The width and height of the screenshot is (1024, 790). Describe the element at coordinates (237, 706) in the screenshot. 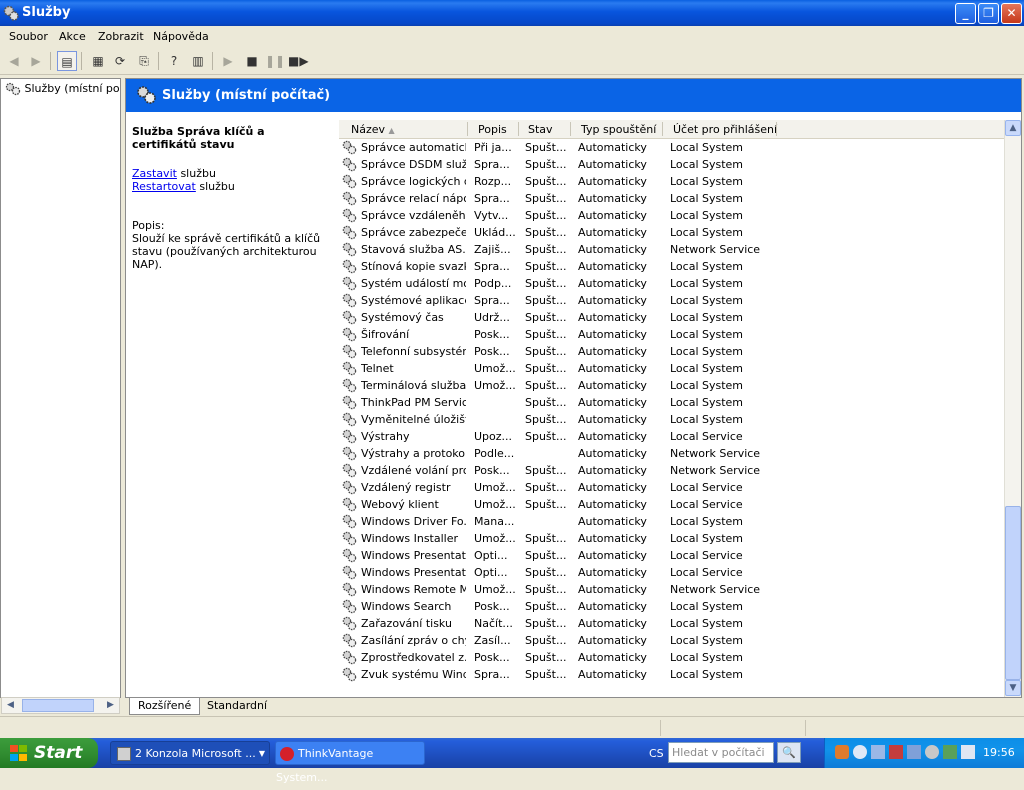

I see `tab-standard: Standardní` at that location.